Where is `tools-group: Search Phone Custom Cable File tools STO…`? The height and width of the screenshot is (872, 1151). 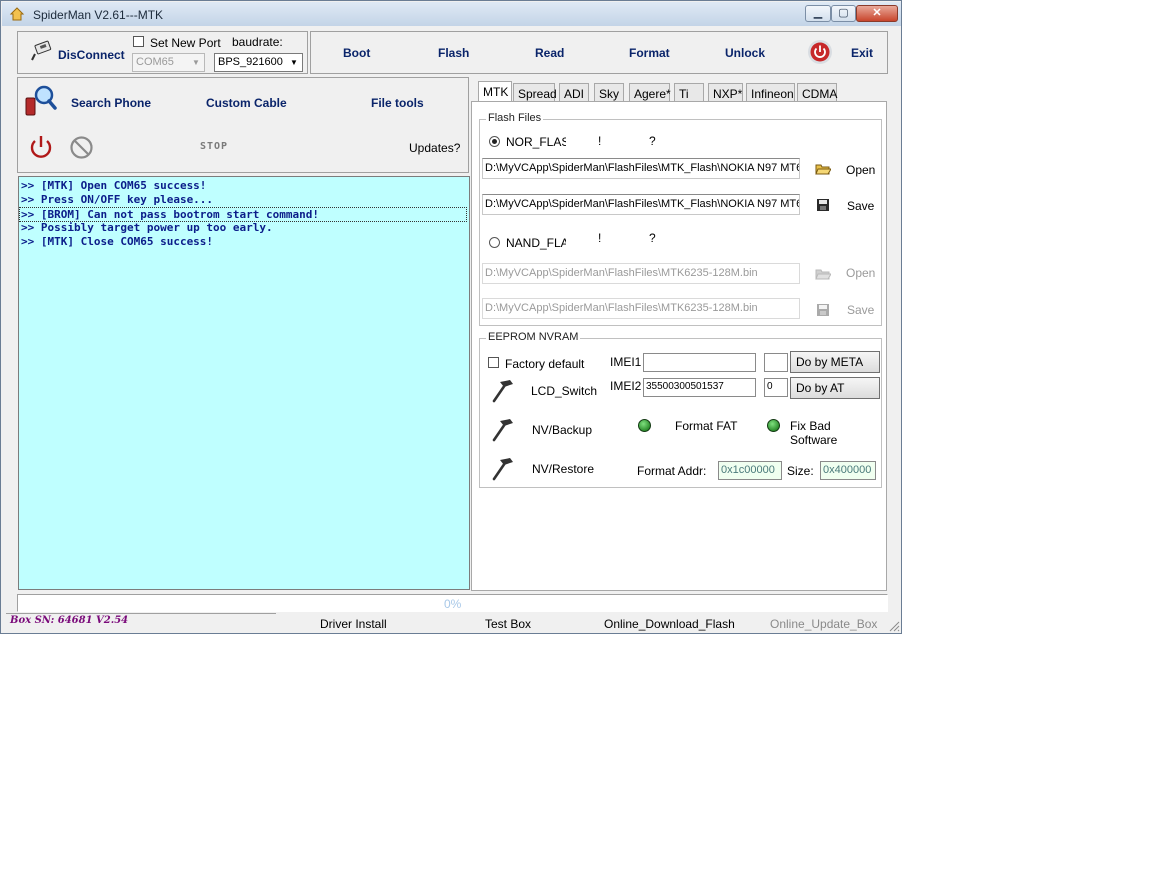 tools-group: Search Phone Custom Cable File tools STO… is located at coordinates (243, 125).